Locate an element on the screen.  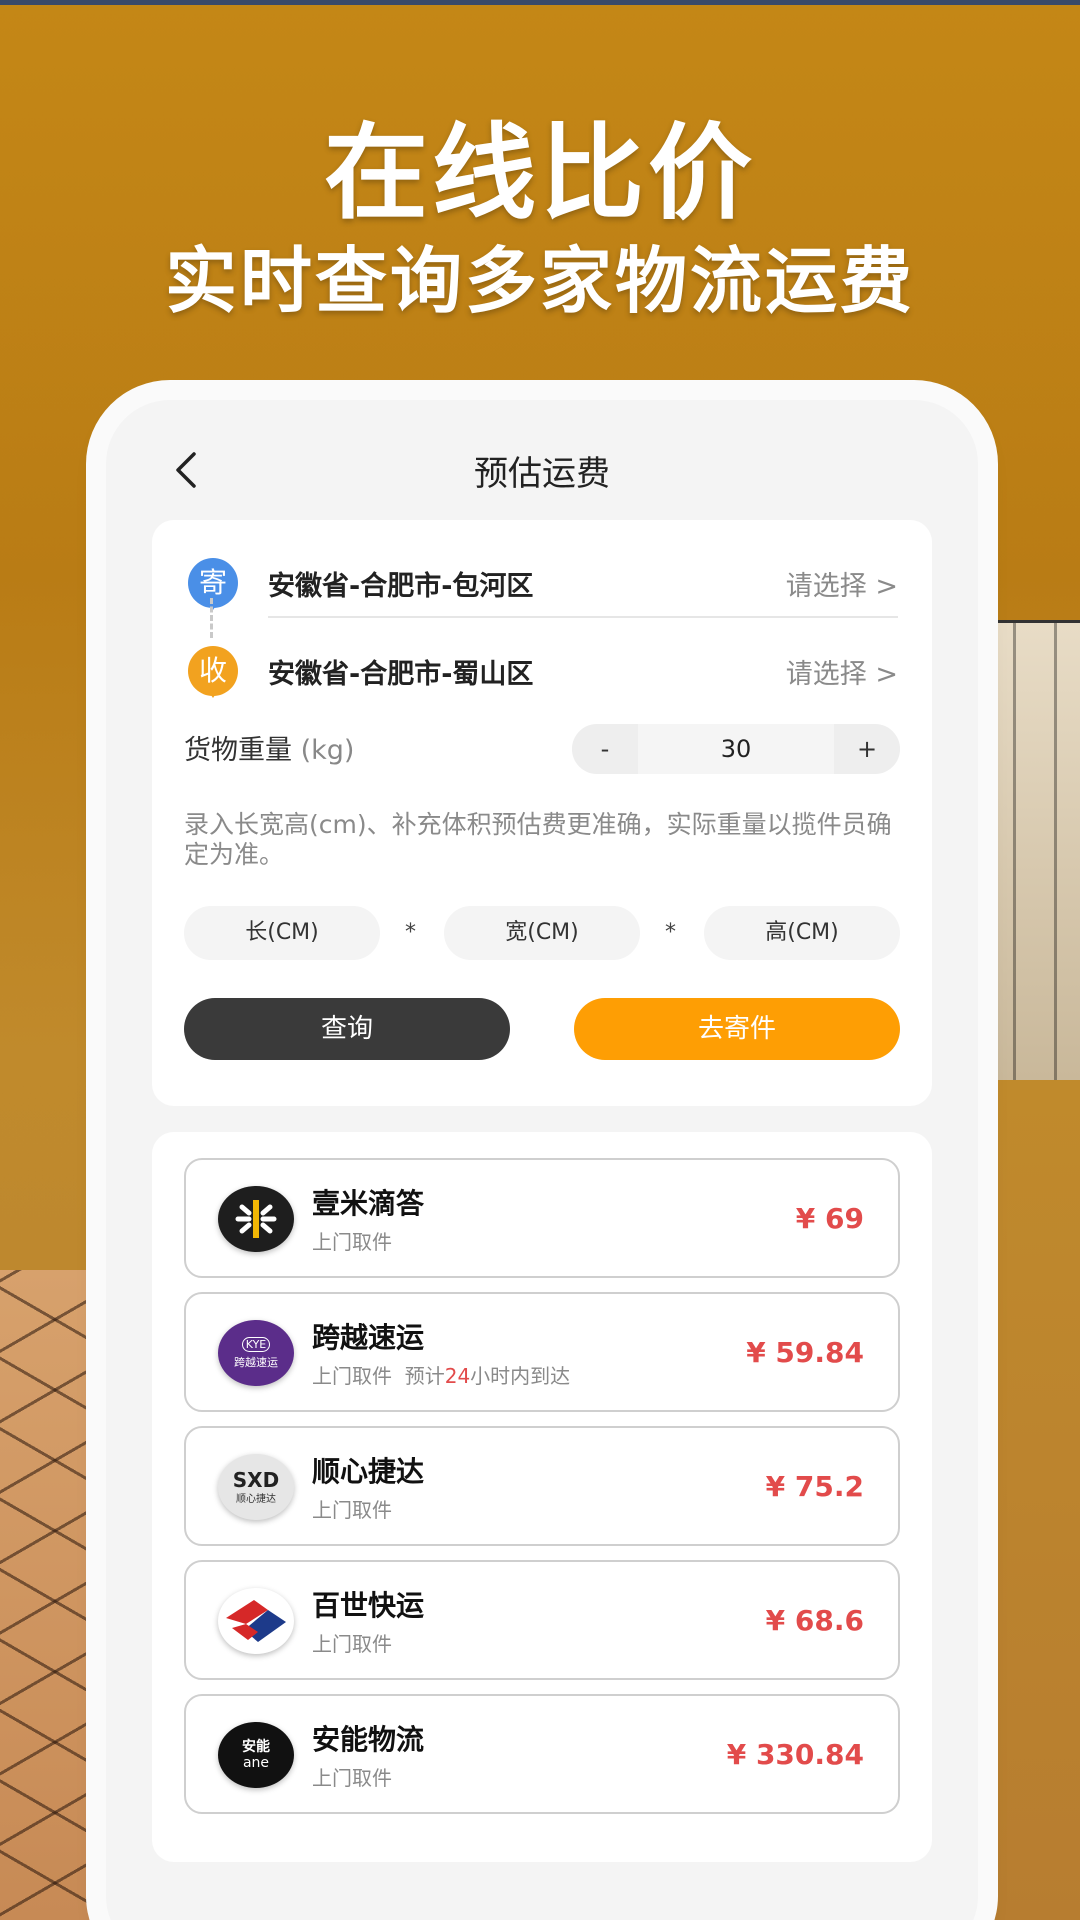
weight-label: 货物重量 (kg) is located at coordinates (269, 747).